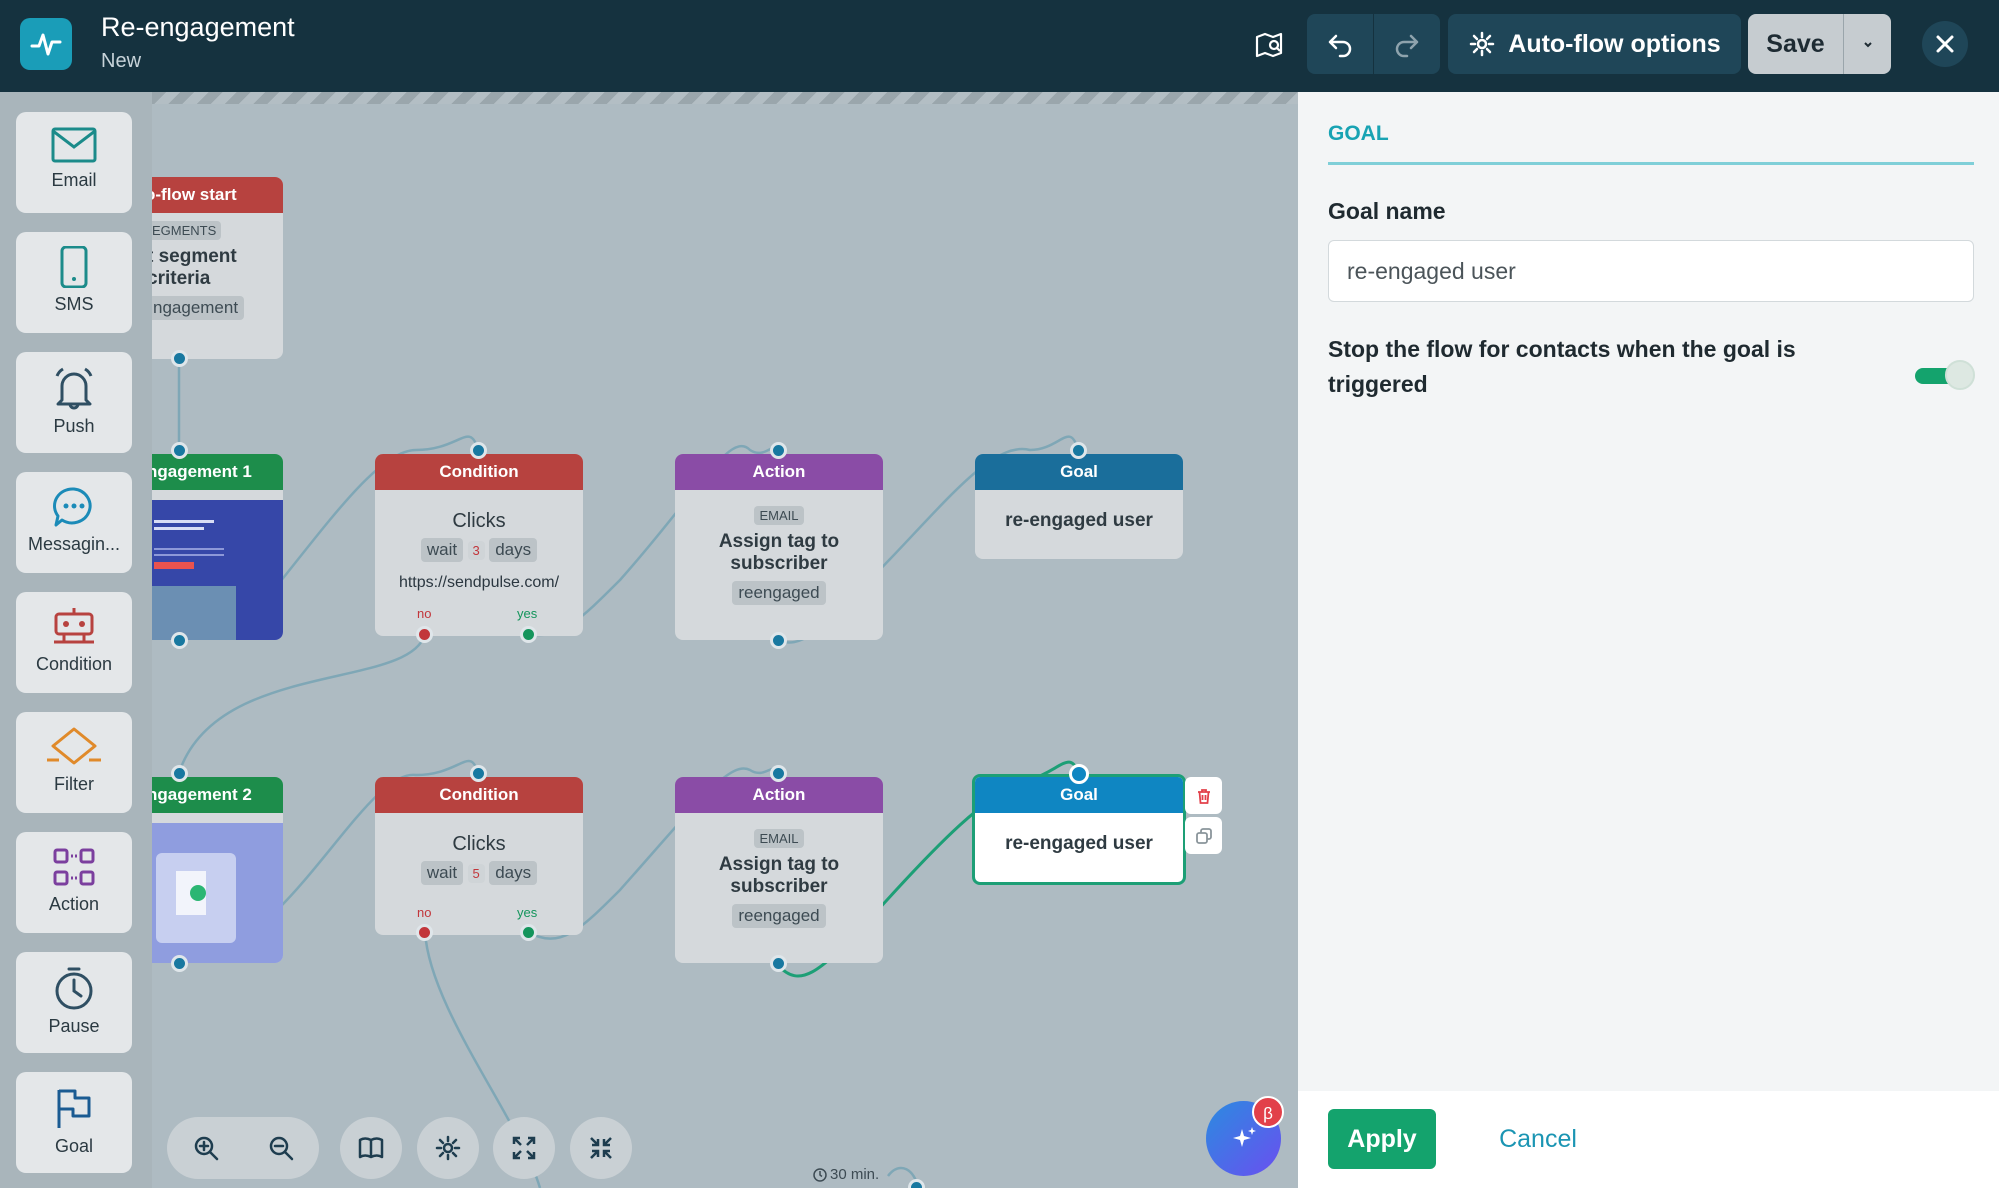  Describe the element at coordinates (1079, 774) in the screenshot. I see `connector-dot-selected` at that location.